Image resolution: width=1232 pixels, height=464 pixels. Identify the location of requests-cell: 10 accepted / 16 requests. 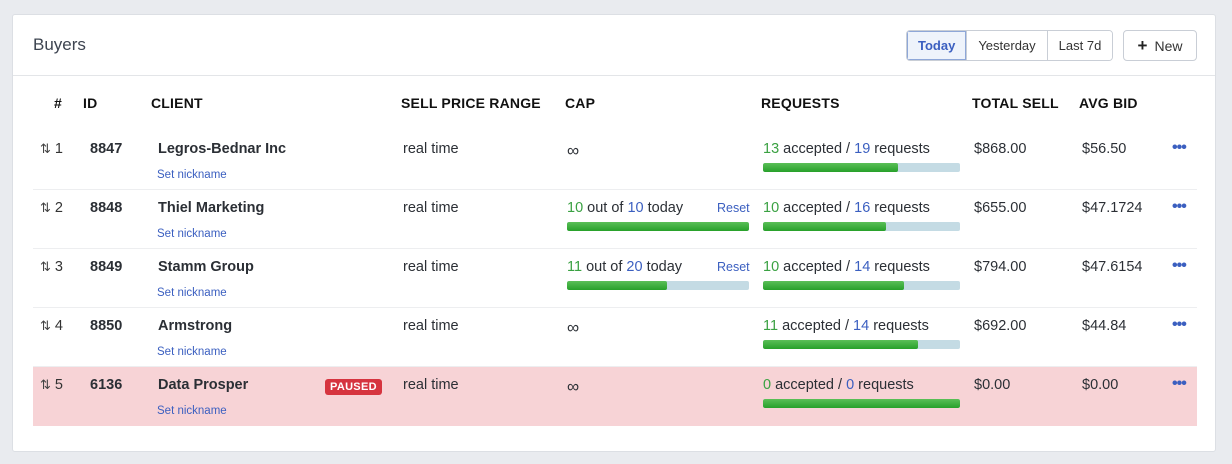
(846, 208).